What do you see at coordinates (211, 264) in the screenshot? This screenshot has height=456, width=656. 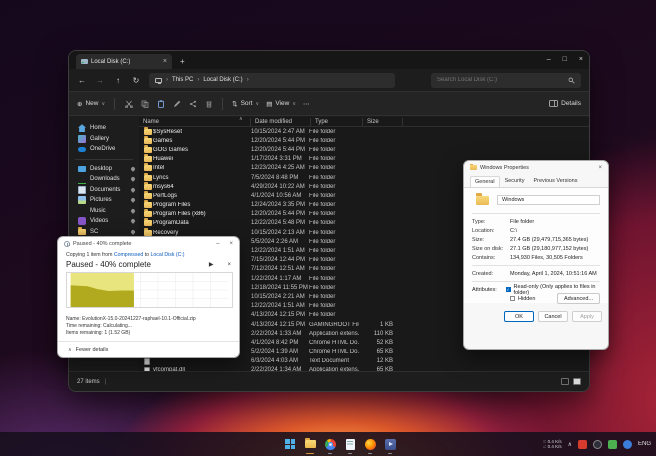 I see `resume-button: ▶` at bounding box center [211, 264].